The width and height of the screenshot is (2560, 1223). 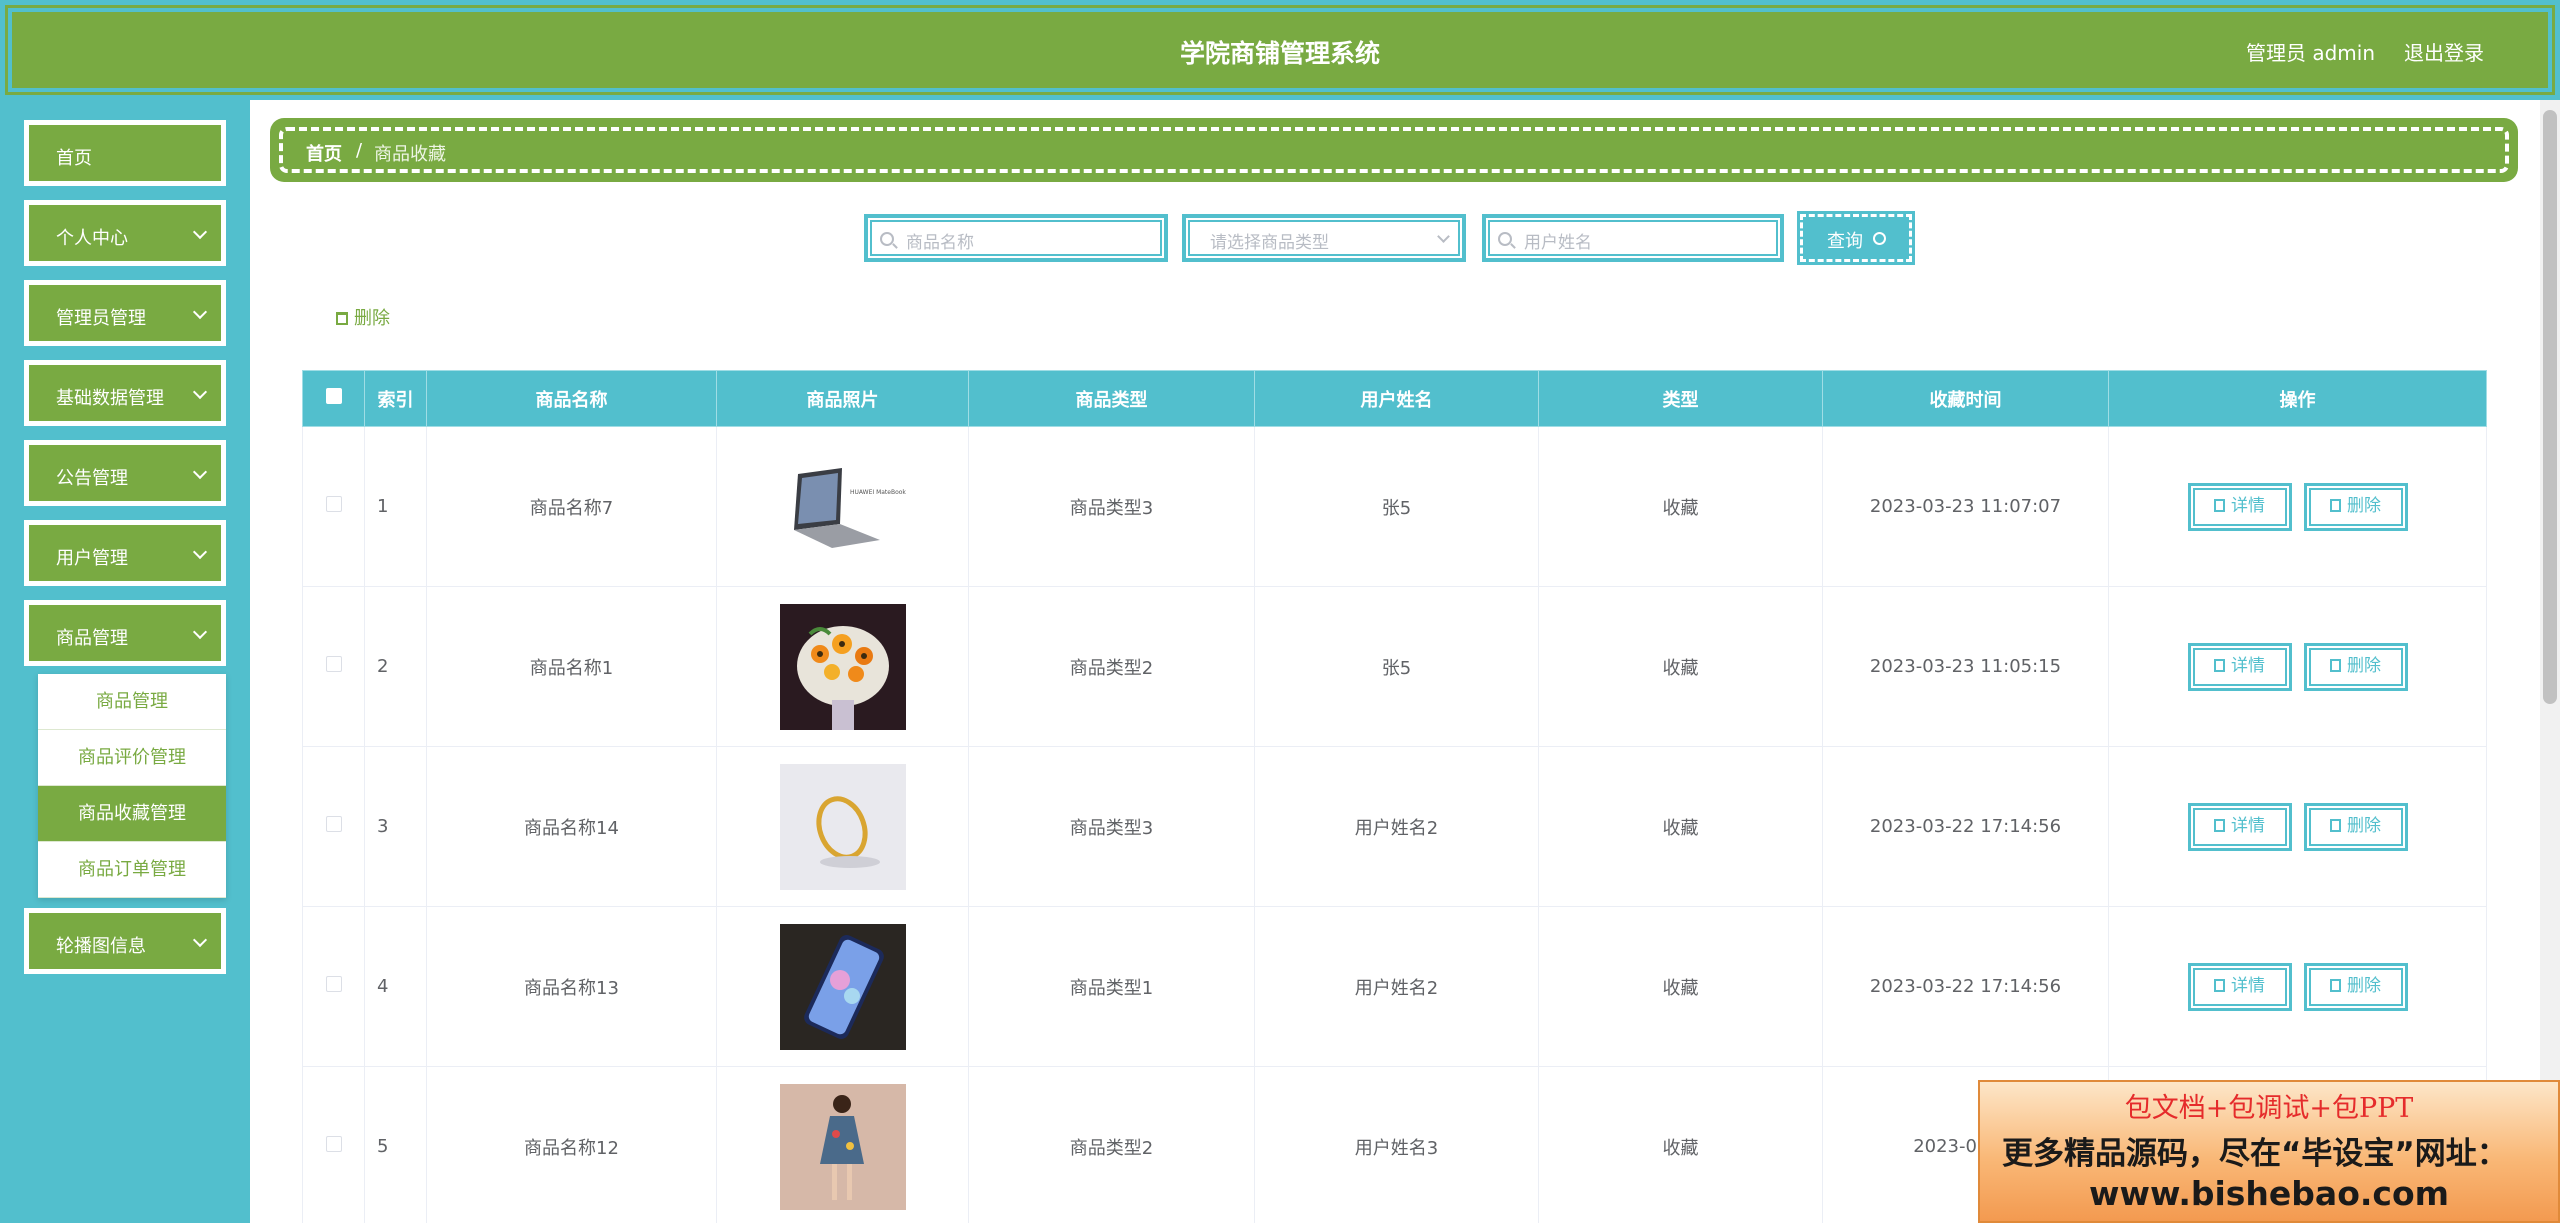 I want to click on sidebar-item-goods: 商品管理, so click(x=125, y=633).